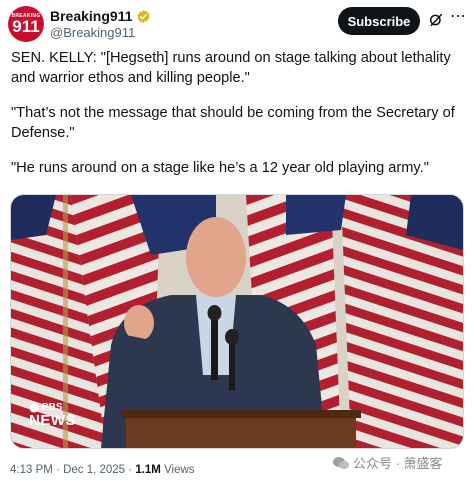 The width and height of the screenshot is (474, 481). I want to click on views-count: 1.1M, so click(148, 470).